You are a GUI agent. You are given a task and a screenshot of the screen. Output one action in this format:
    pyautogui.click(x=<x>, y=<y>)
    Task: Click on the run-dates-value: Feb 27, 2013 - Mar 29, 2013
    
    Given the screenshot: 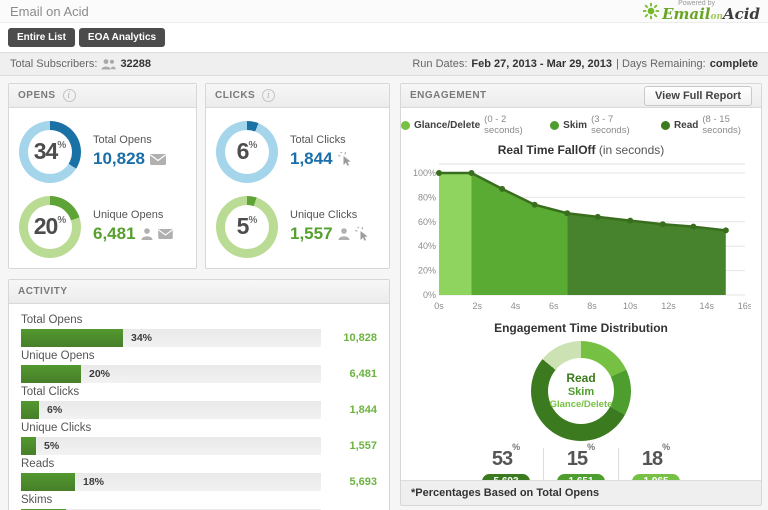 What is the action you would take?
    pyautogui.click(x=542, y=64)
    